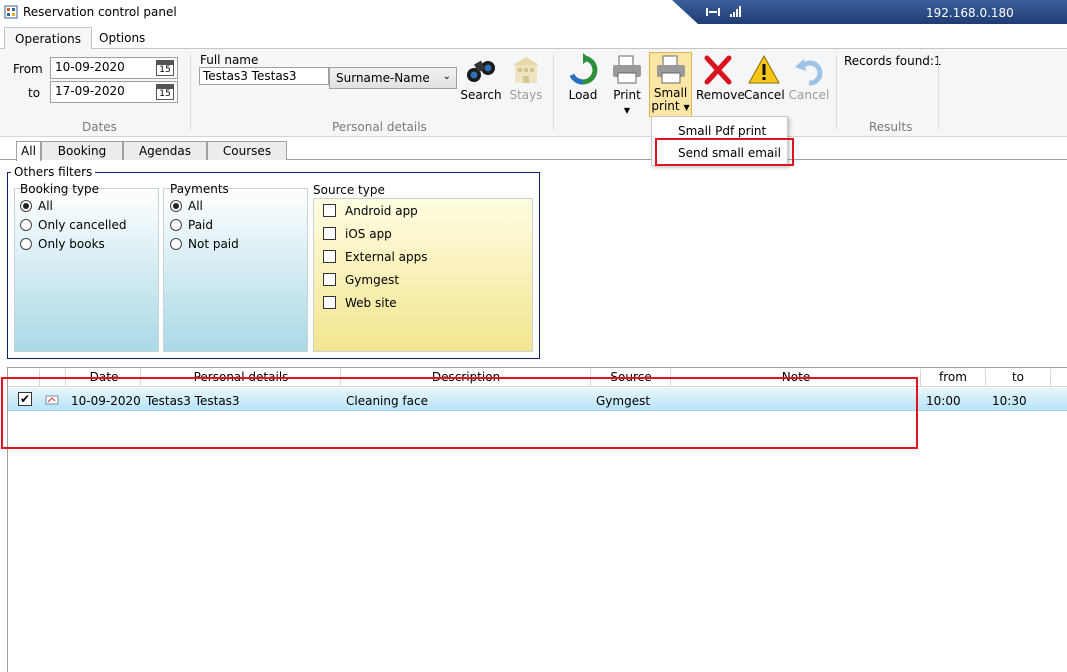 The height and width of the screenshot is (672, 1067). Describe the element at coordinates (99, 127) in the screenshot. I see `dates-group-label: Dates` at that location.